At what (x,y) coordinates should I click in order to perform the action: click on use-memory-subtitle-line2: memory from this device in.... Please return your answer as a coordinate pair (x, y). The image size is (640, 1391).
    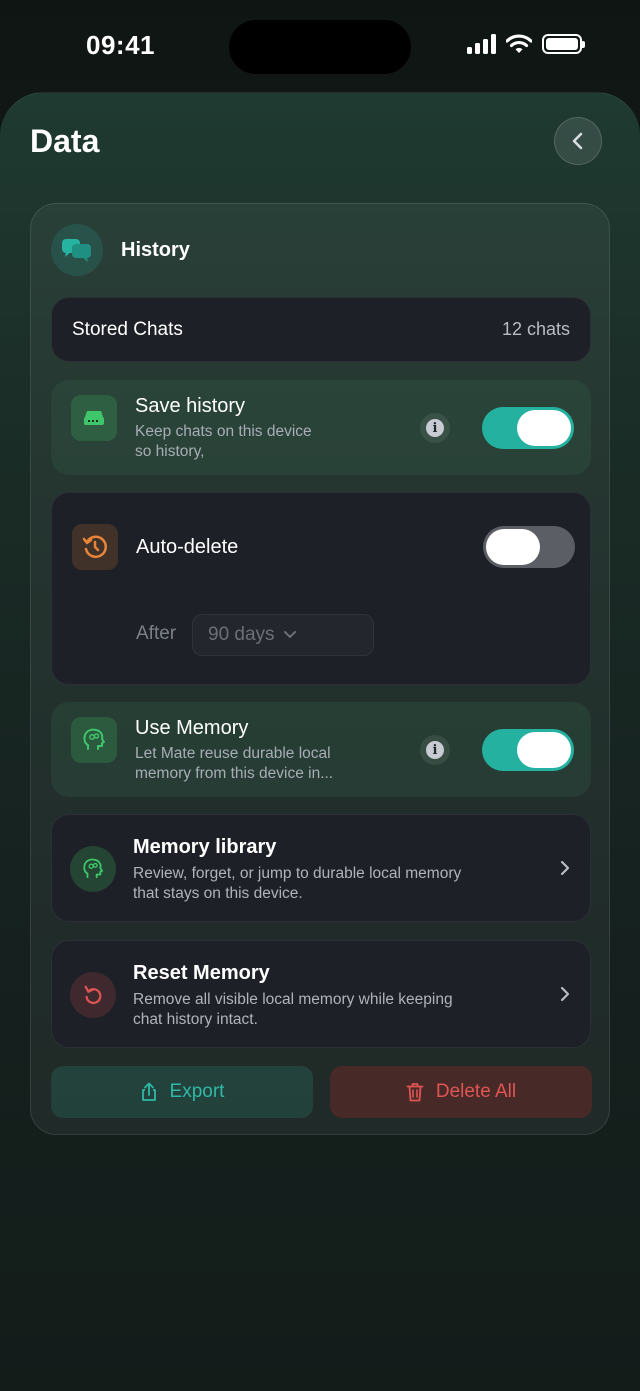
    Looking at the image, I should click on (234, 773).